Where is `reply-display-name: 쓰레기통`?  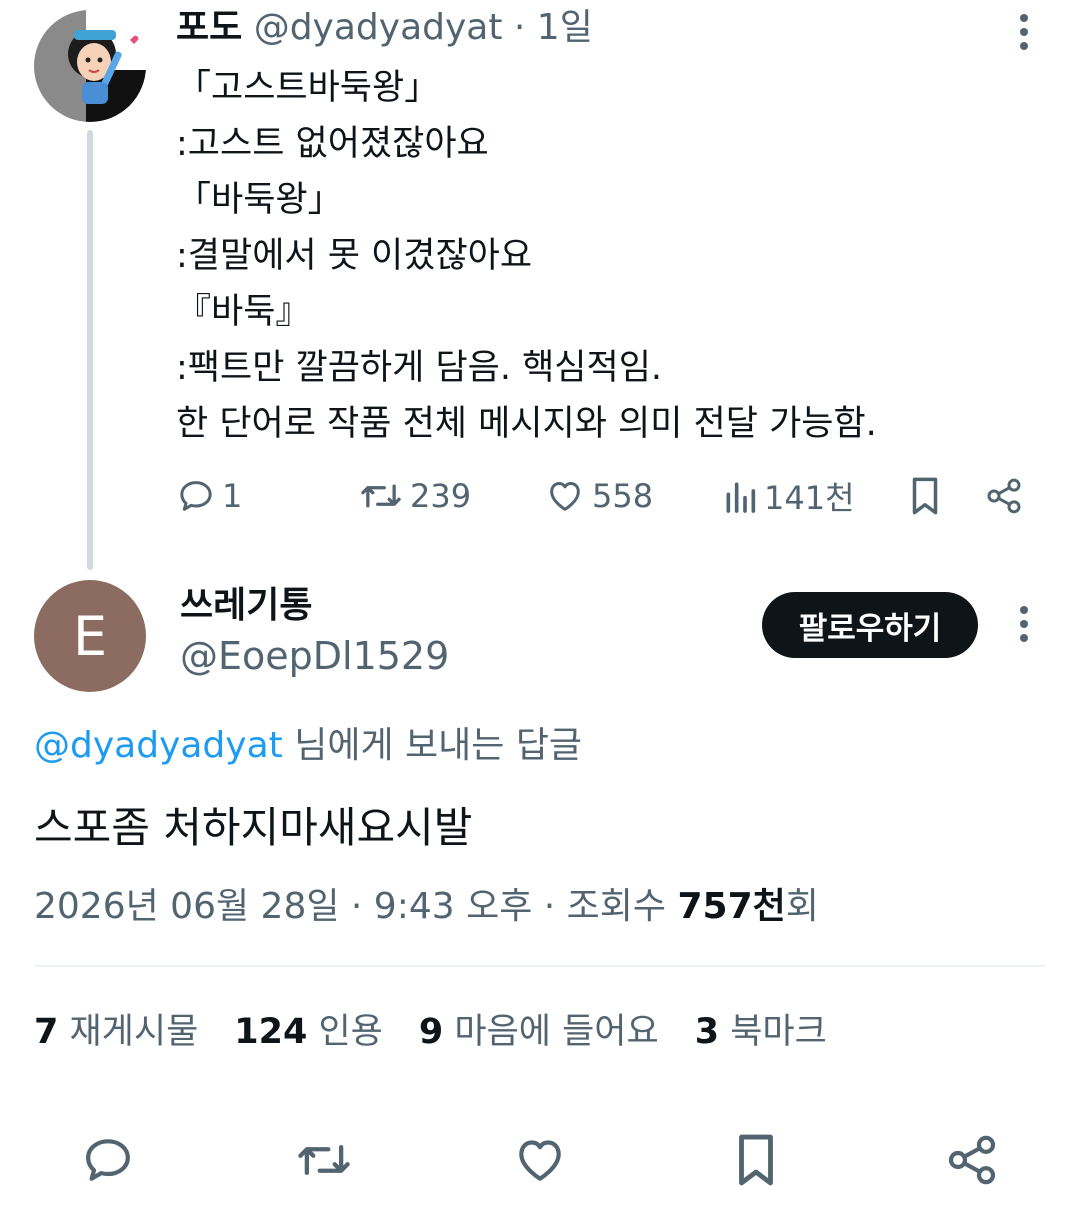
reply-display-name: 쓰레기통 is located at coordinates (246, 606).